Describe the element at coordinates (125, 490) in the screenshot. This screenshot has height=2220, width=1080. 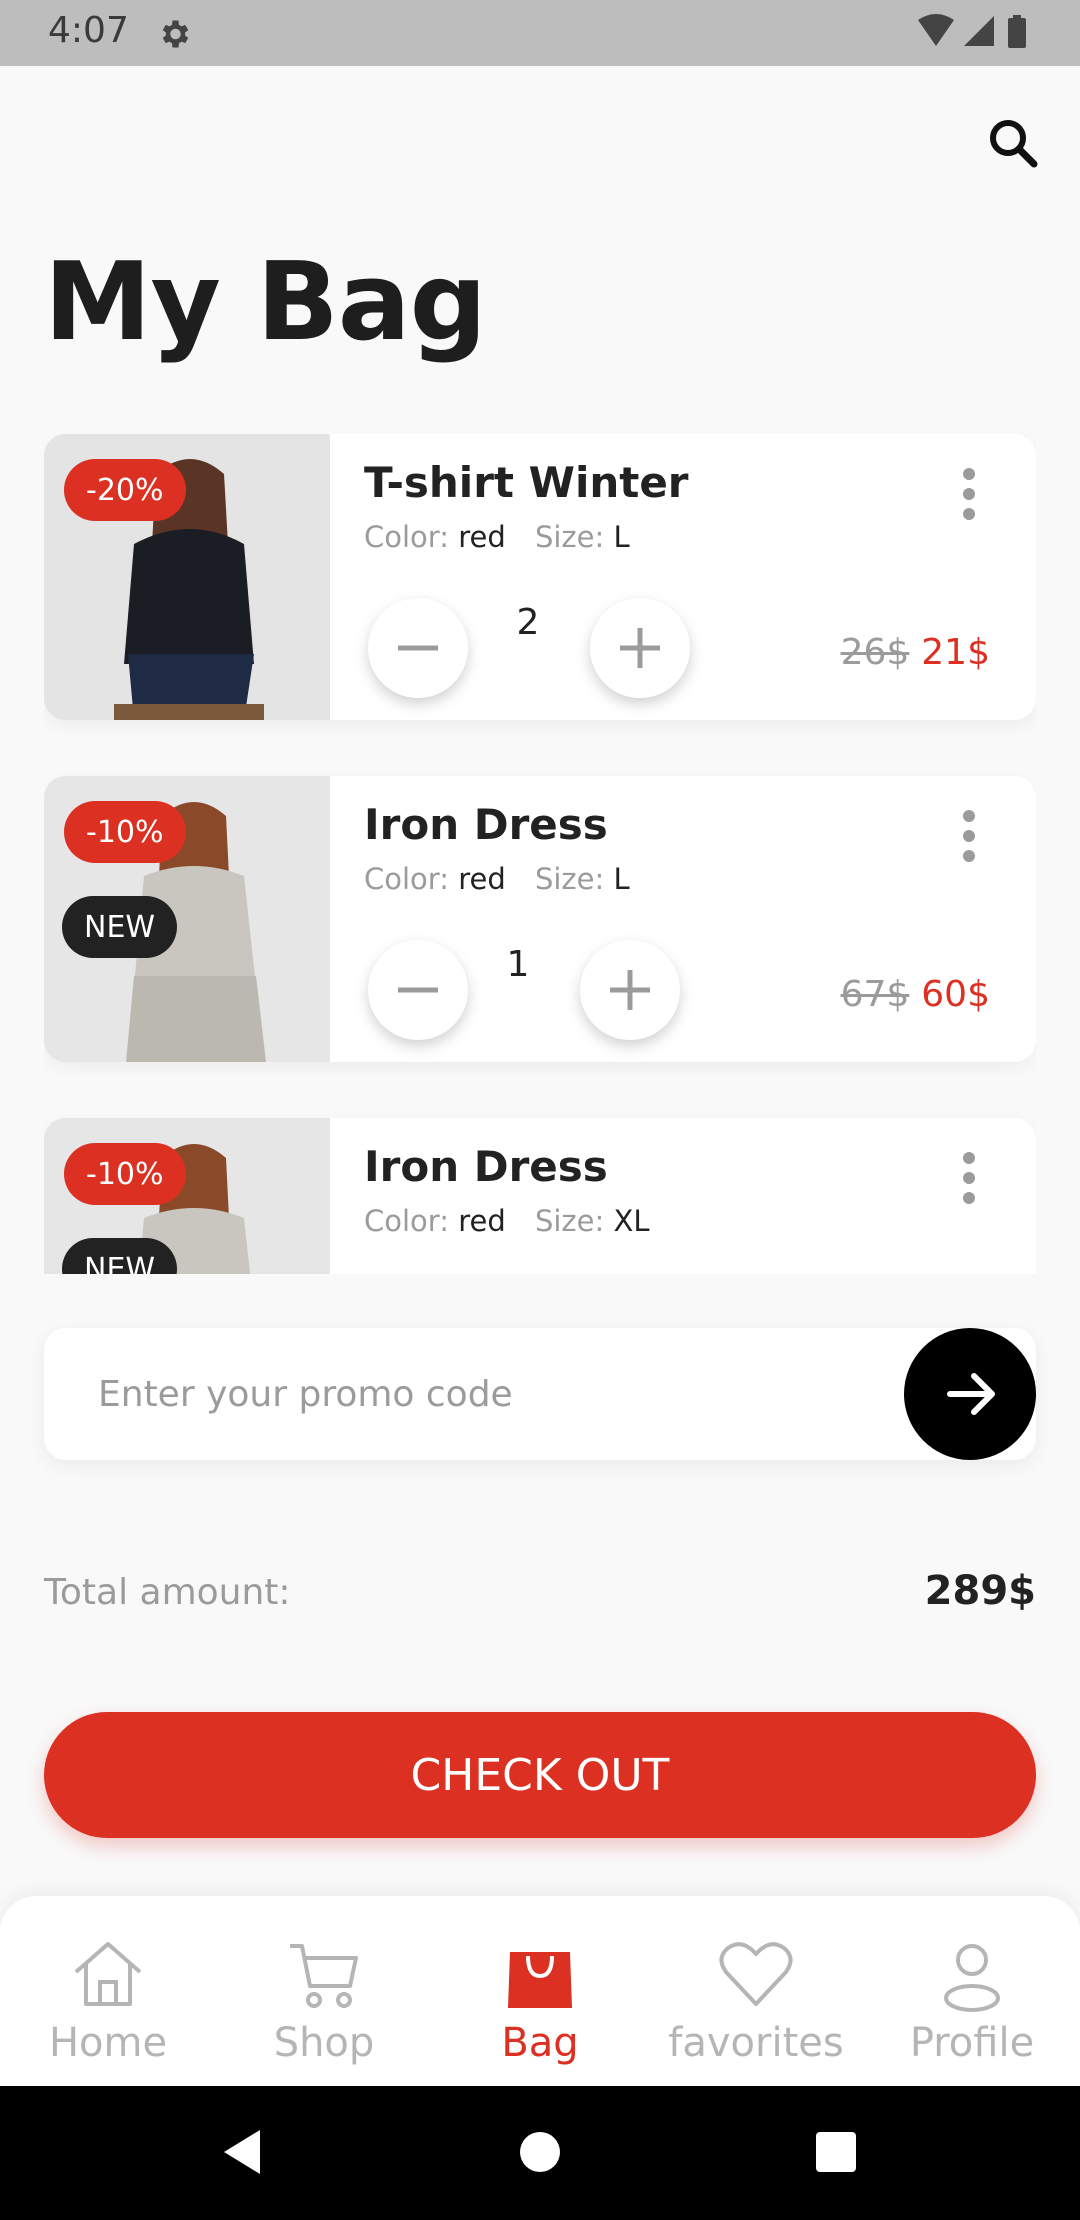
I see `discount-badge: -20%` at that location.